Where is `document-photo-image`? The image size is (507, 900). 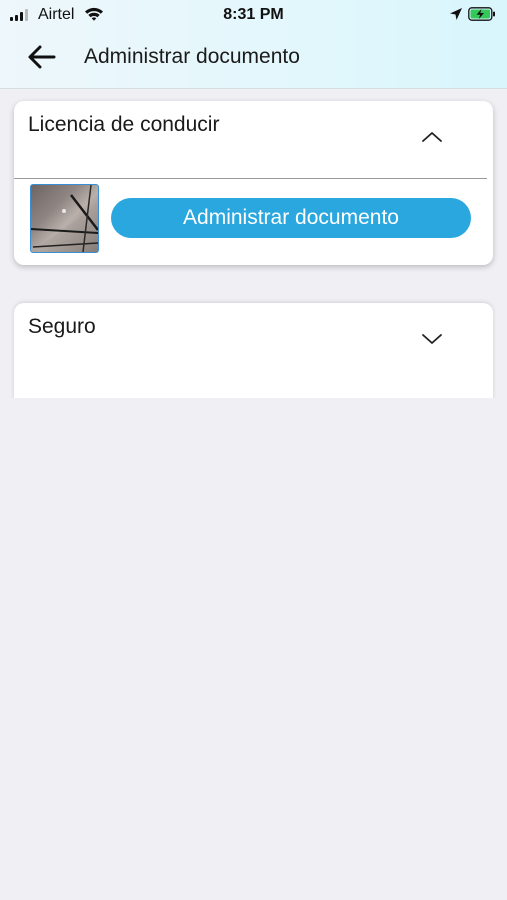
document-photo-image is located at coordinates (64, 218).